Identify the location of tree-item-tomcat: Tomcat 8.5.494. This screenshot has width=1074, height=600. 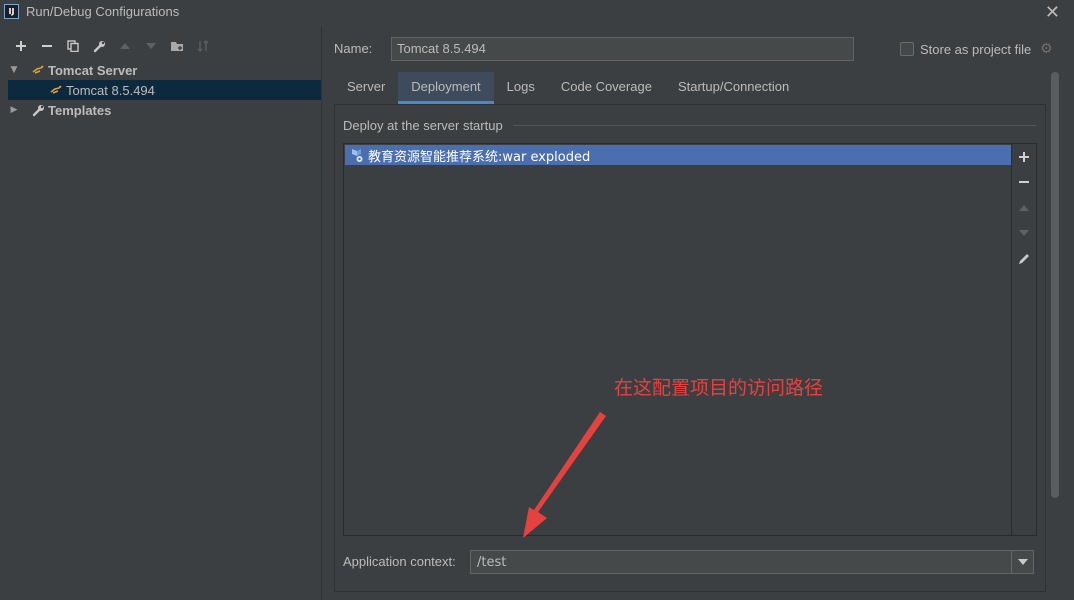
(164, 90).